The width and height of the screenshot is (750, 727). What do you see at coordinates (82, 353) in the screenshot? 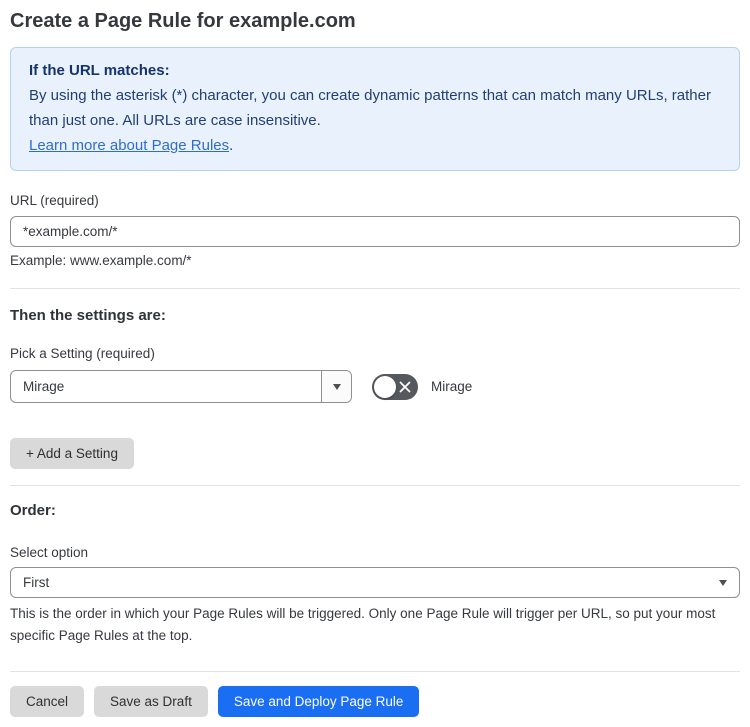
I see `pick-setting-label: Pick a Setting (required)` at bounding box center [82, 353].